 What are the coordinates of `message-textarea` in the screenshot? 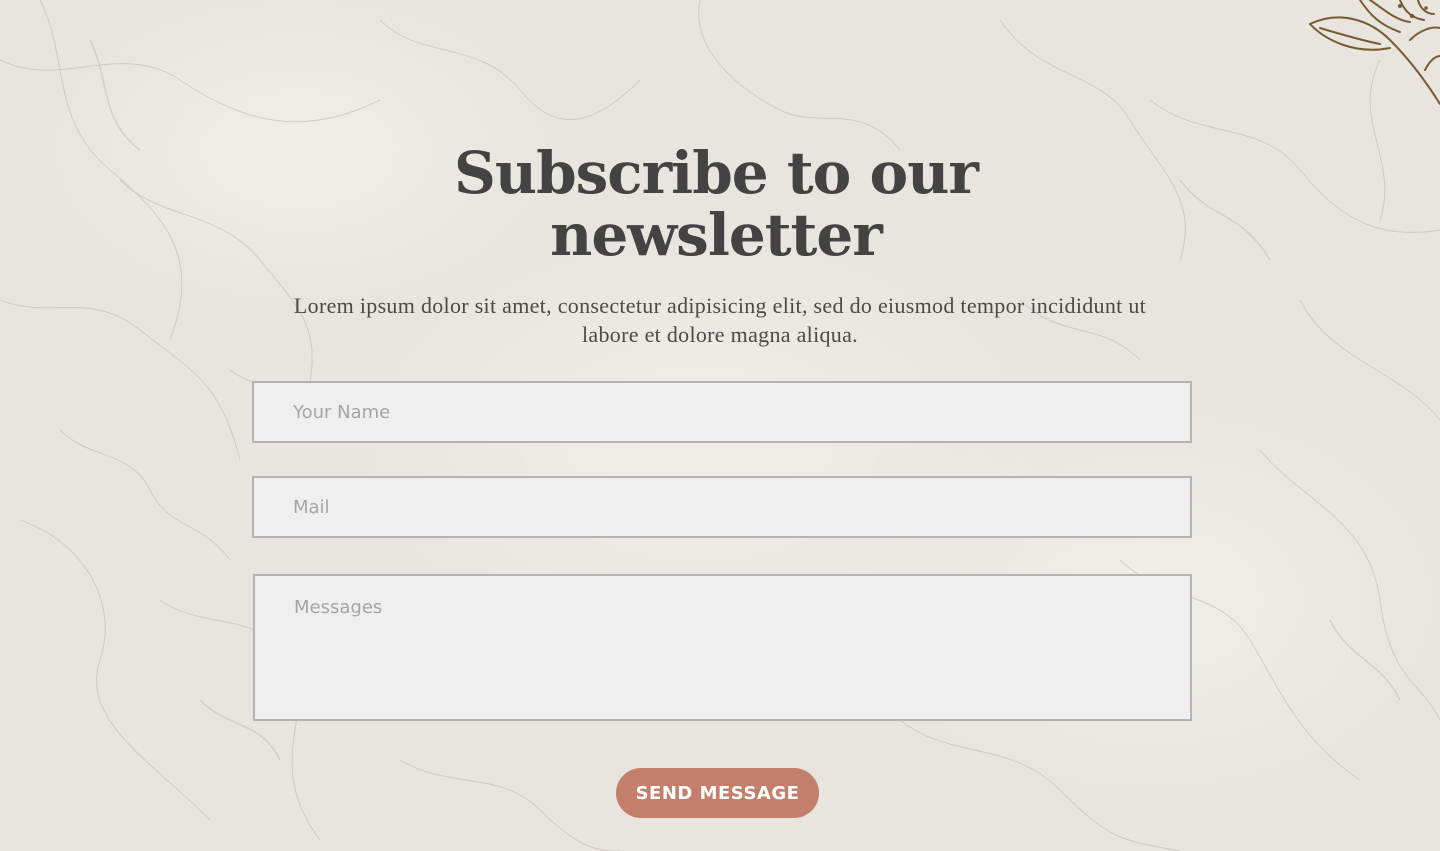 It's located at (722, 647).